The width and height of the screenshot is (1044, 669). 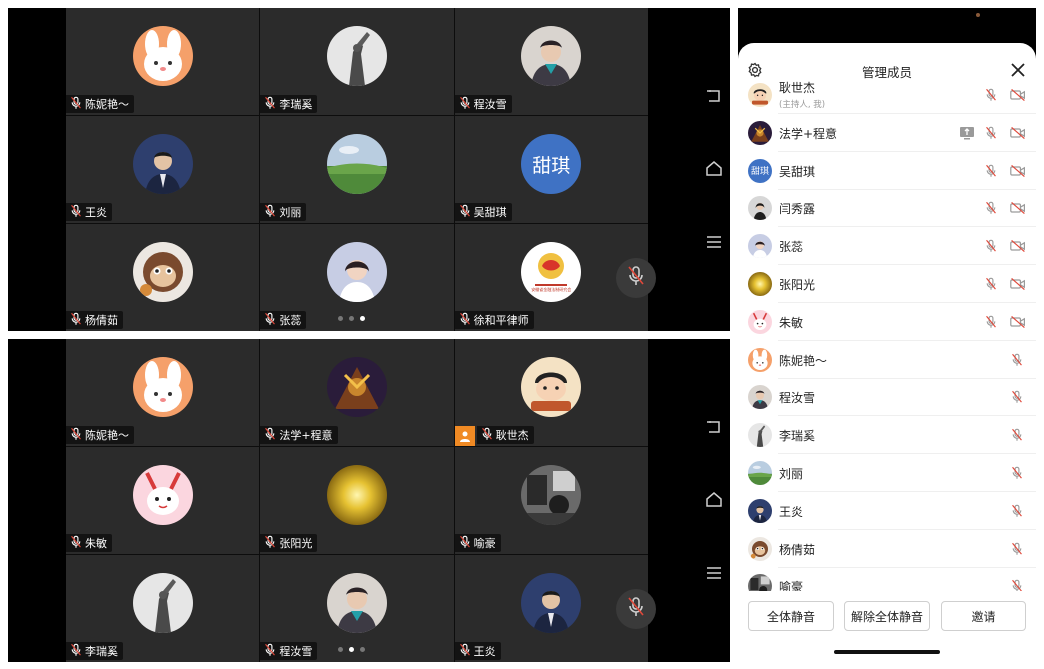 I want to click on invite-button: 邀请, so click(x=983, y=616).